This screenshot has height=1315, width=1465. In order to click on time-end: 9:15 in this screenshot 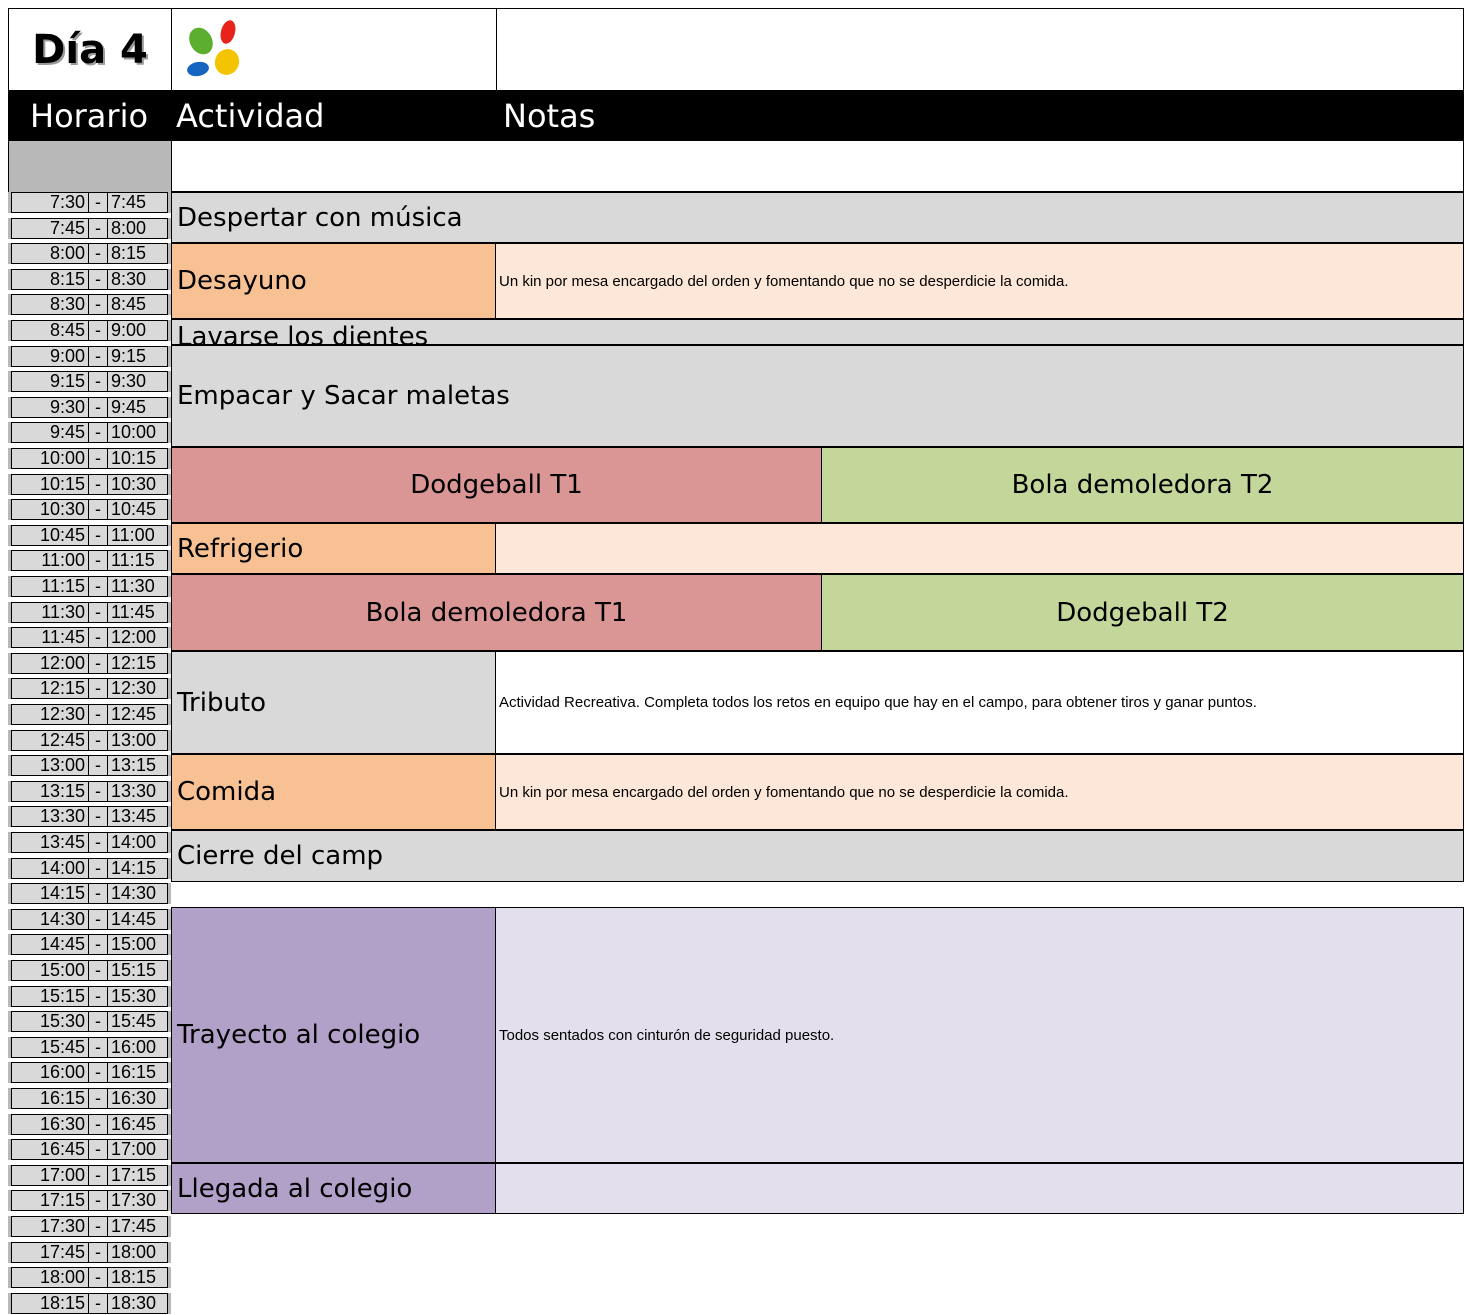, I will do `click(137, 356)`.